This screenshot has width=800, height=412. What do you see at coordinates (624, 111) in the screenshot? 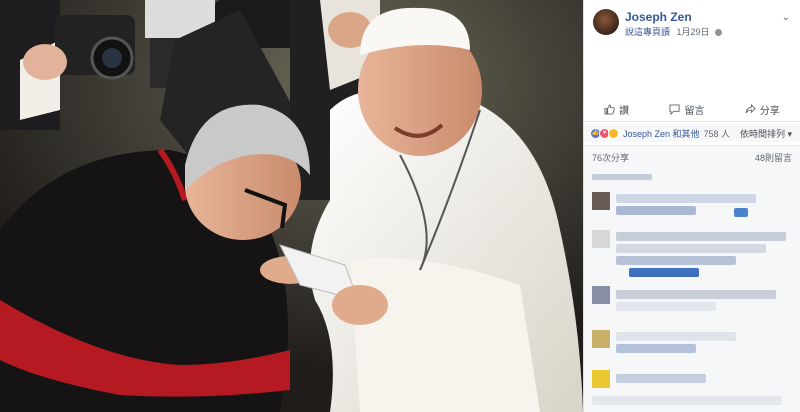
I see `like-label: 讚` at bounding box center [624, 111].